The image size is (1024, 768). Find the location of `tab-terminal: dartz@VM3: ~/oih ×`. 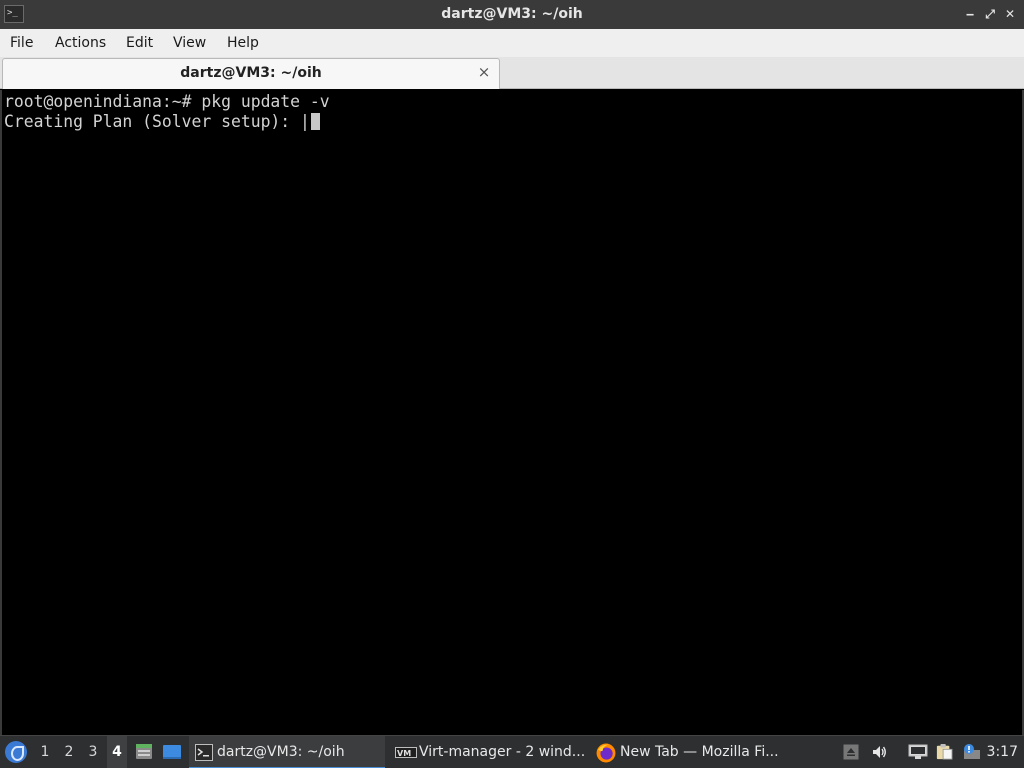

tab-terminal: dartz@VM3: ~/oih × is located at coordinates (251, 73).